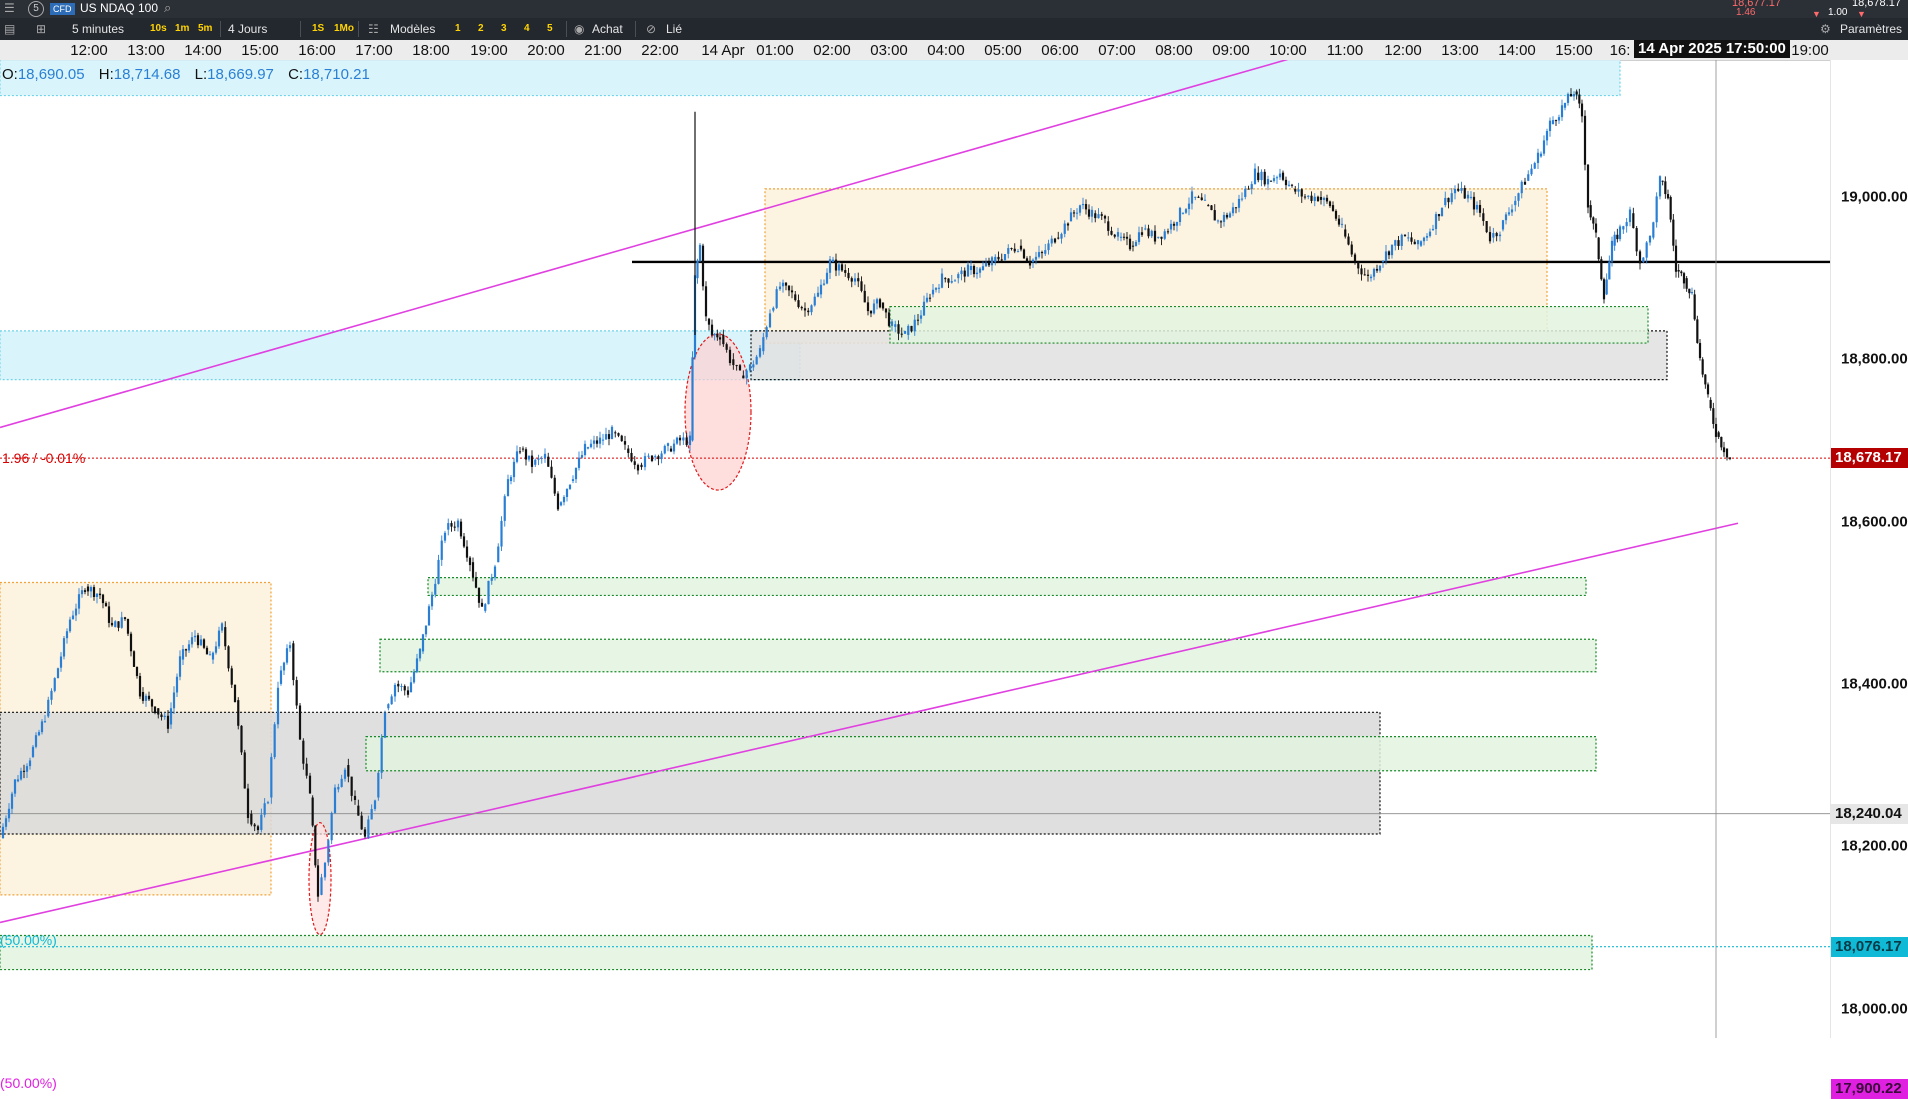 Image resolution: width=1908 pixels, height=1099 pixels. What do you see at coordinates (607, 29) in the screenshot?
I see `buy-button: Achat` at bounding box center [607, 29].